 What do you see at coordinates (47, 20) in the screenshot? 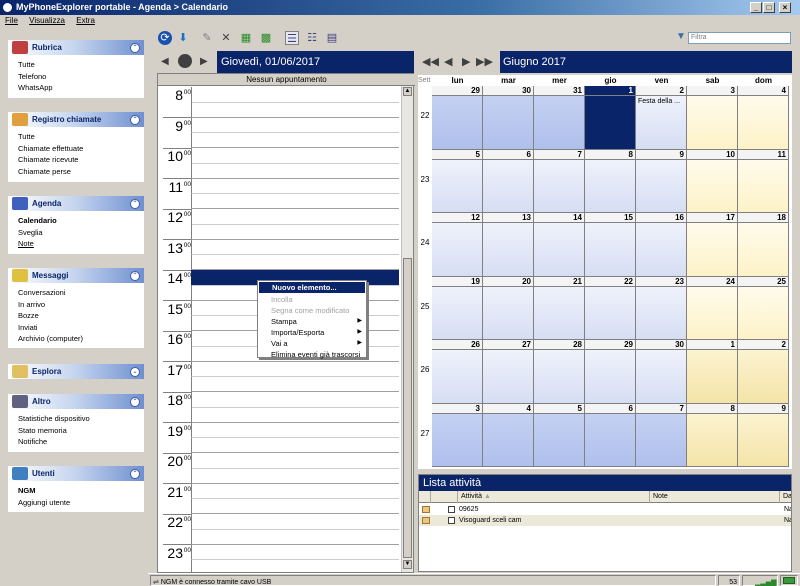
I see `menu-visualizza: Visualizza` at bounding box center [47, 20].